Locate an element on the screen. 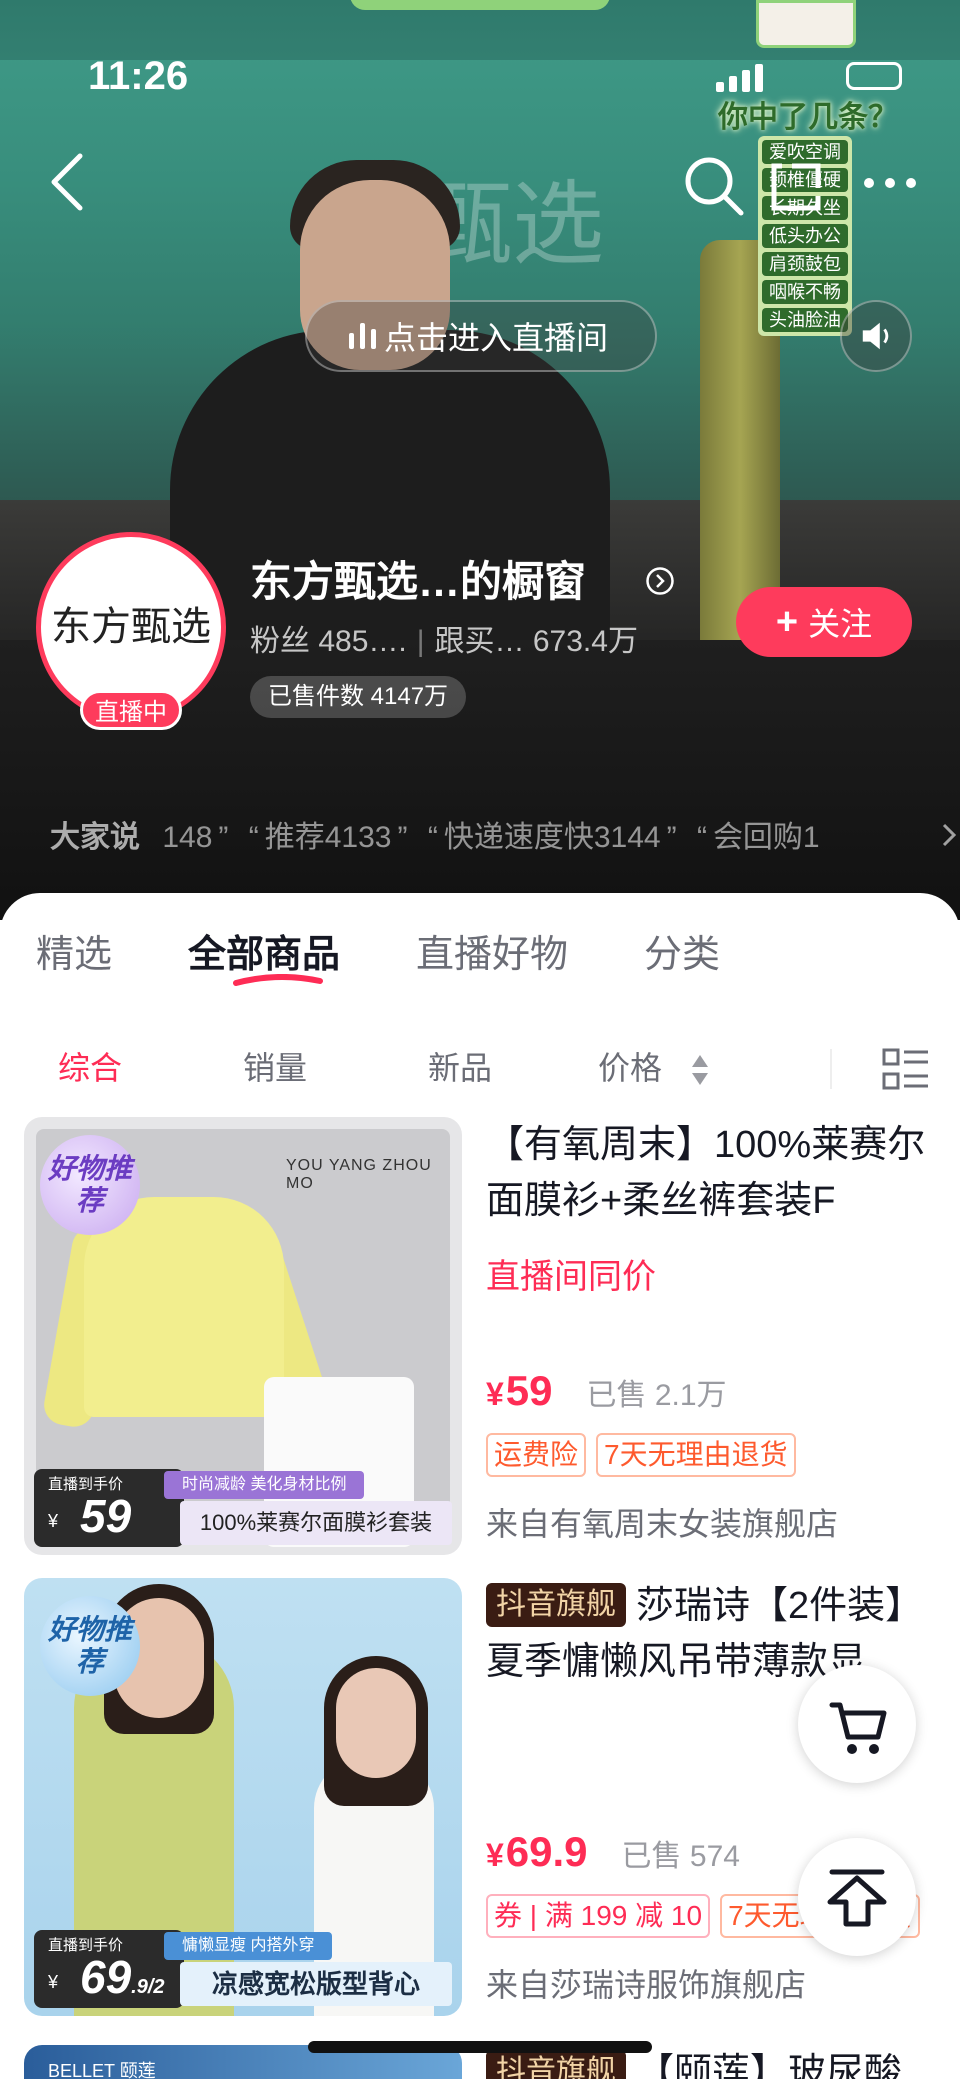 The image size is (960, 2079). sold-count: 已售 574 is located at coordinates (680, 1856).